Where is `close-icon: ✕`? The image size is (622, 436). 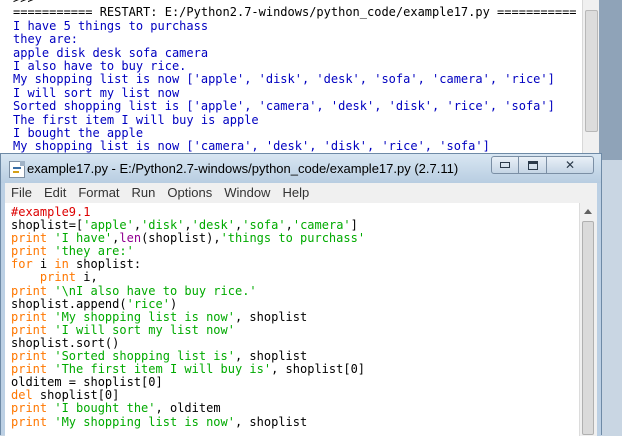 close-icon: ✕ is located at coordinates (570, 165).